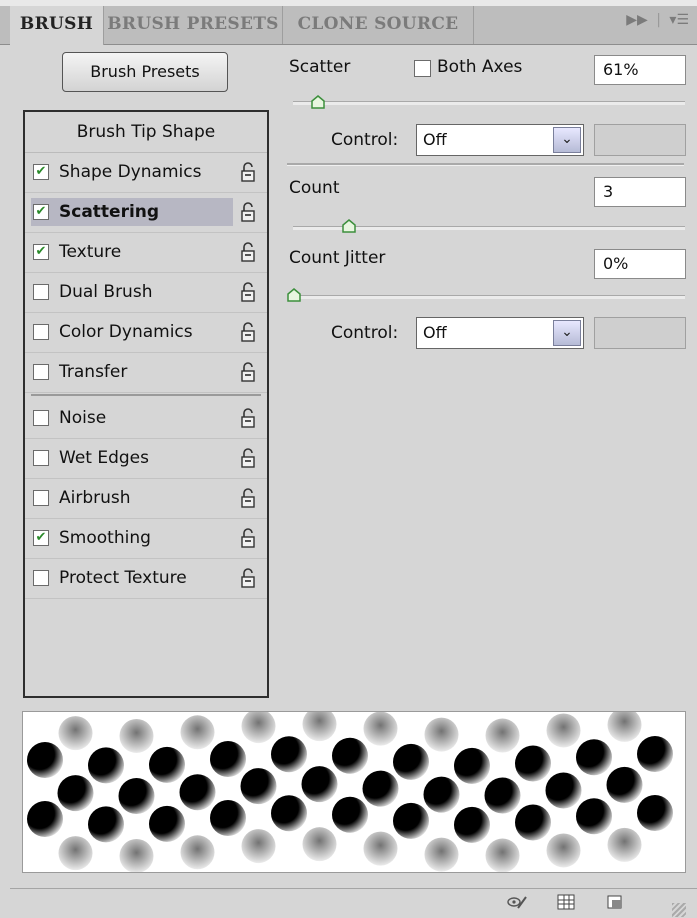 The image size is (697, 918). Describe the element at coordinates (566, 902) in the screenshot. I see `grid-icon` at that location.